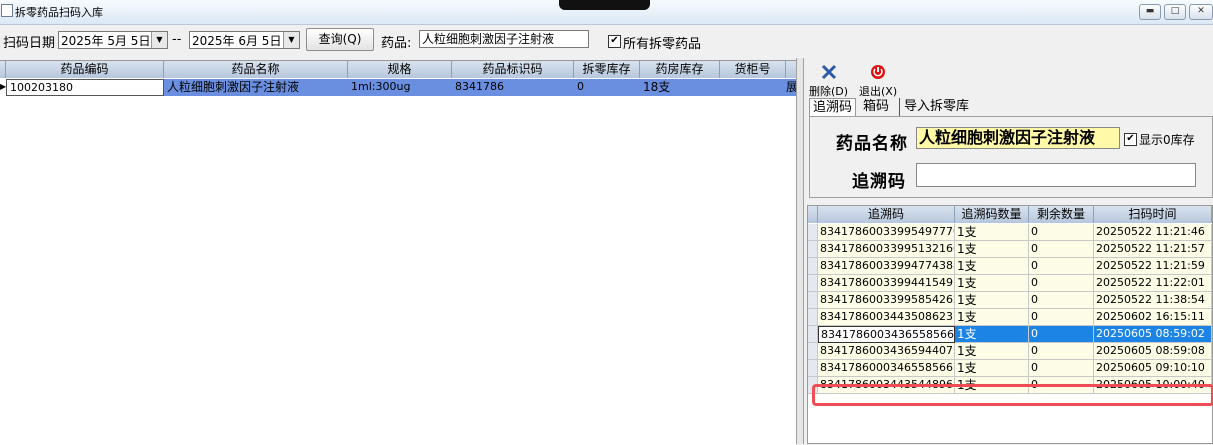 This screenshot has width=1213, height=445. What do you see at coordinates (878, 81) in the screenshot?
I see `exit-tool: 退出(X)` at bounding box center [878, 81].